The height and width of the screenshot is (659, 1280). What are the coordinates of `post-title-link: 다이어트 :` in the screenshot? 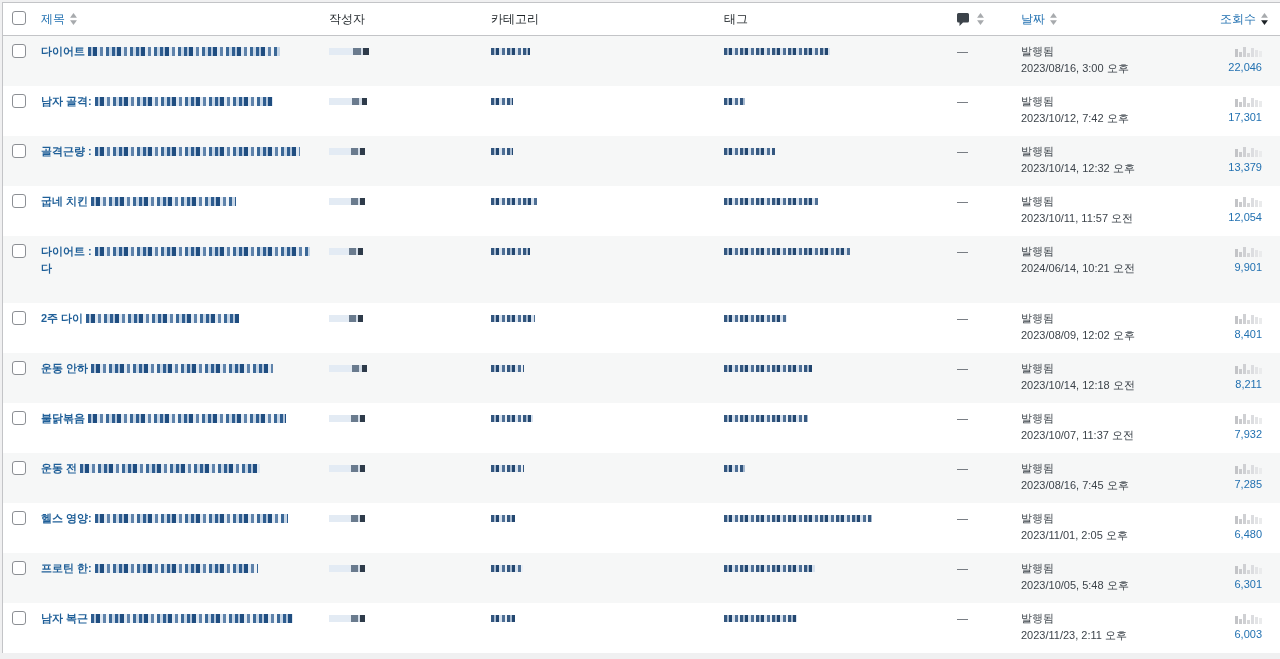 It's located at (66, 251).